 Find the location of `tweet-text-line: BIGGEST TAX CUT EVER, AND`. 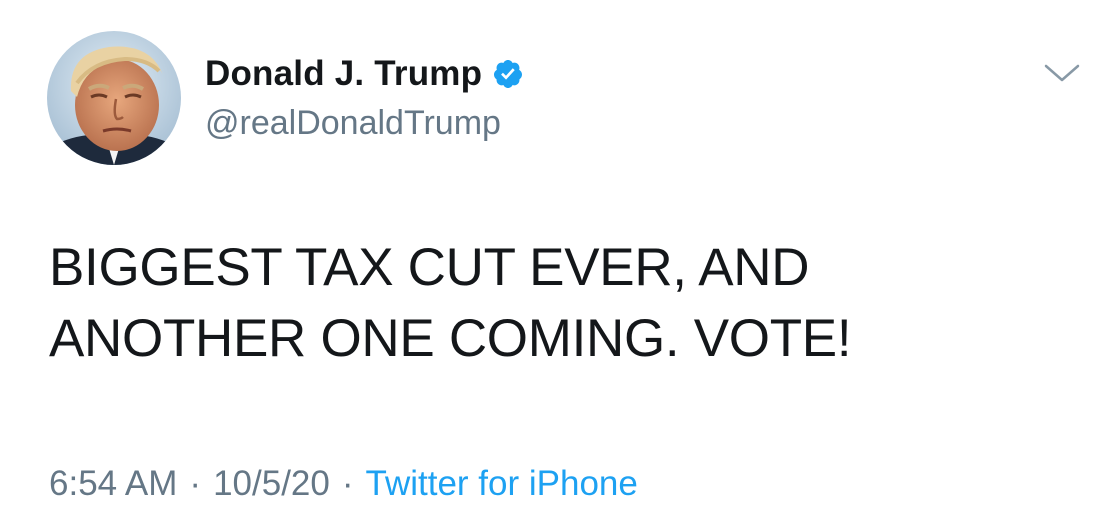

tweet-text-line: BIGGEST TAX CUT EVER, AND is located at coordinates (429, 267).